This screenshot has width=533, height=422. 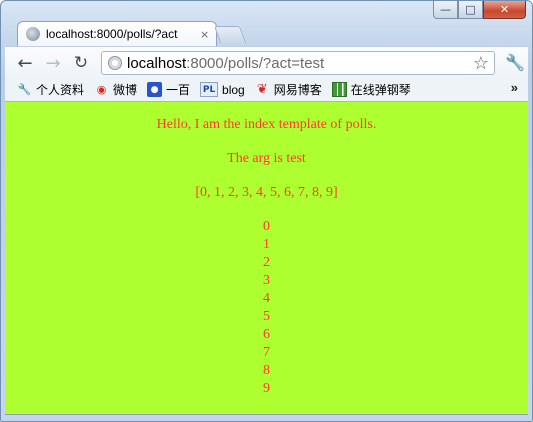 I want to click on url-host: localhost, so click(x=157, y=63).